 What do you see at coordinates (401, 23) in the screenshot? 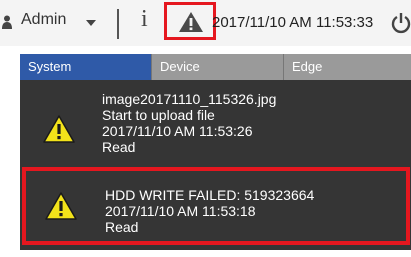
I see `power-icon` at bounding box center [401, 23].